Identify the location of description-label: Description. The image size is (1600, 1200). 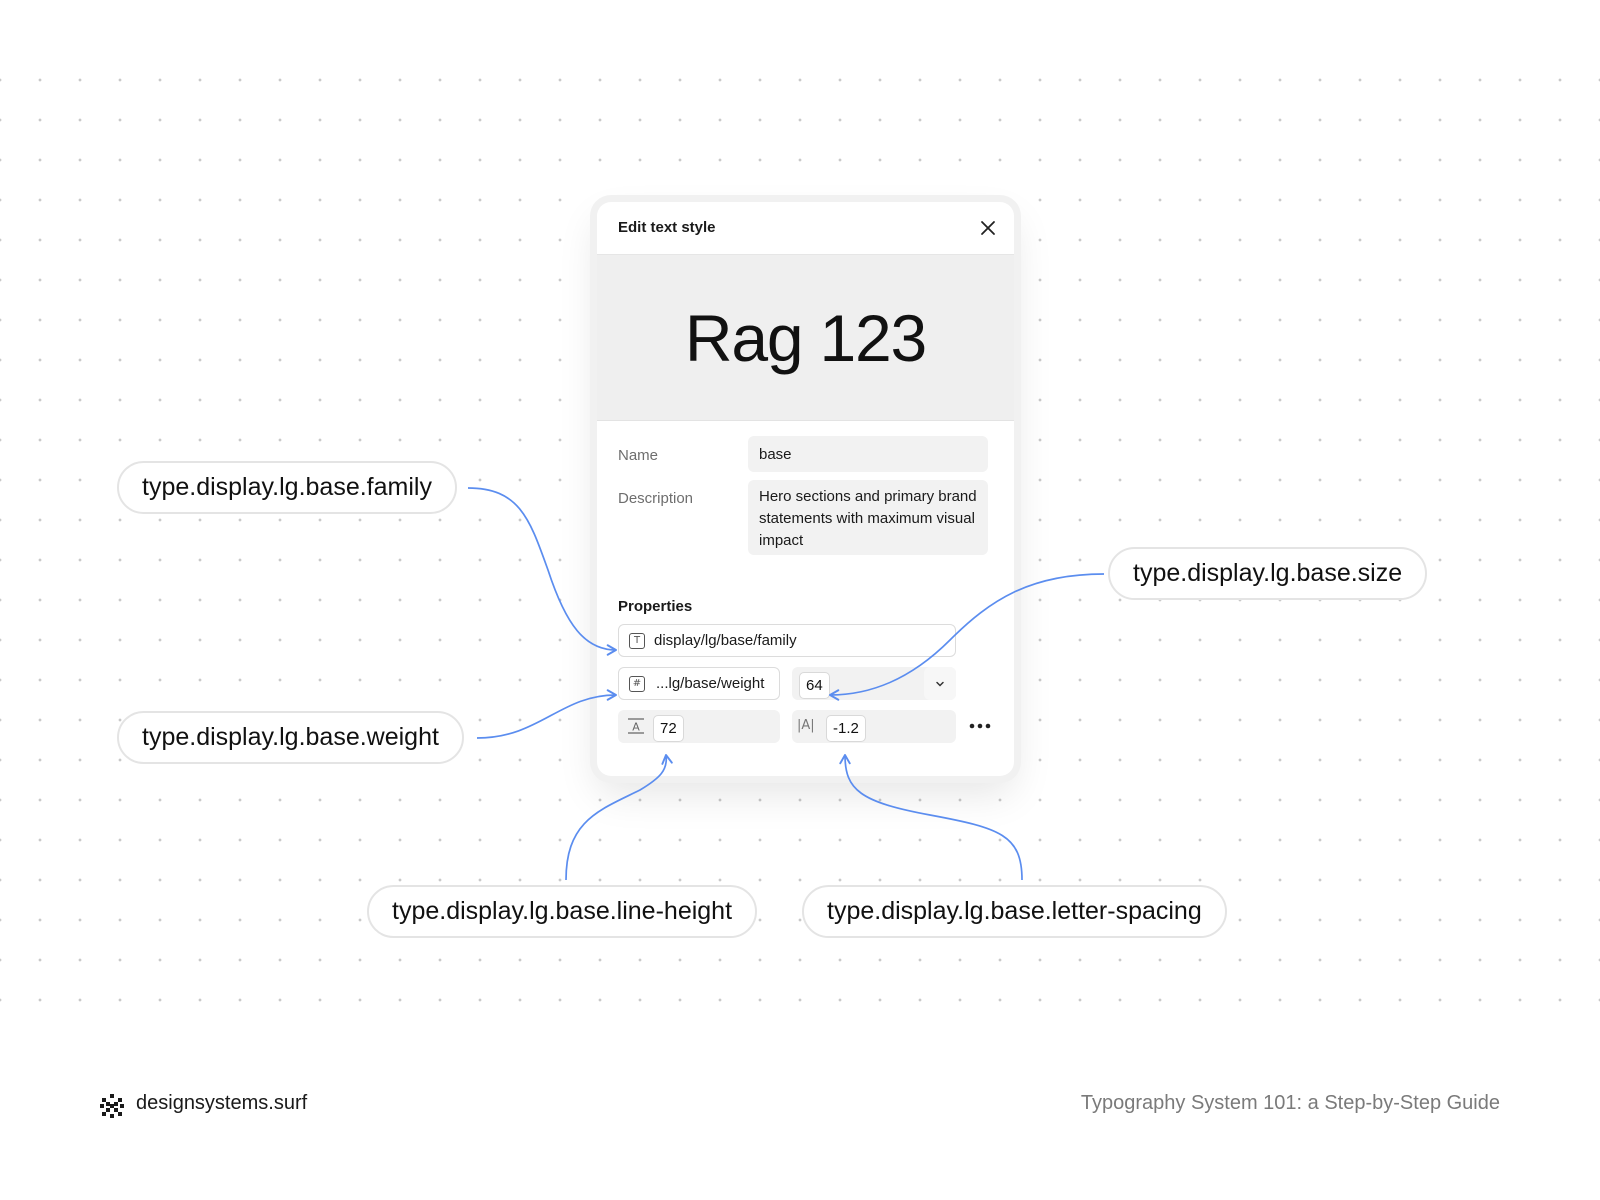
(656, 498).